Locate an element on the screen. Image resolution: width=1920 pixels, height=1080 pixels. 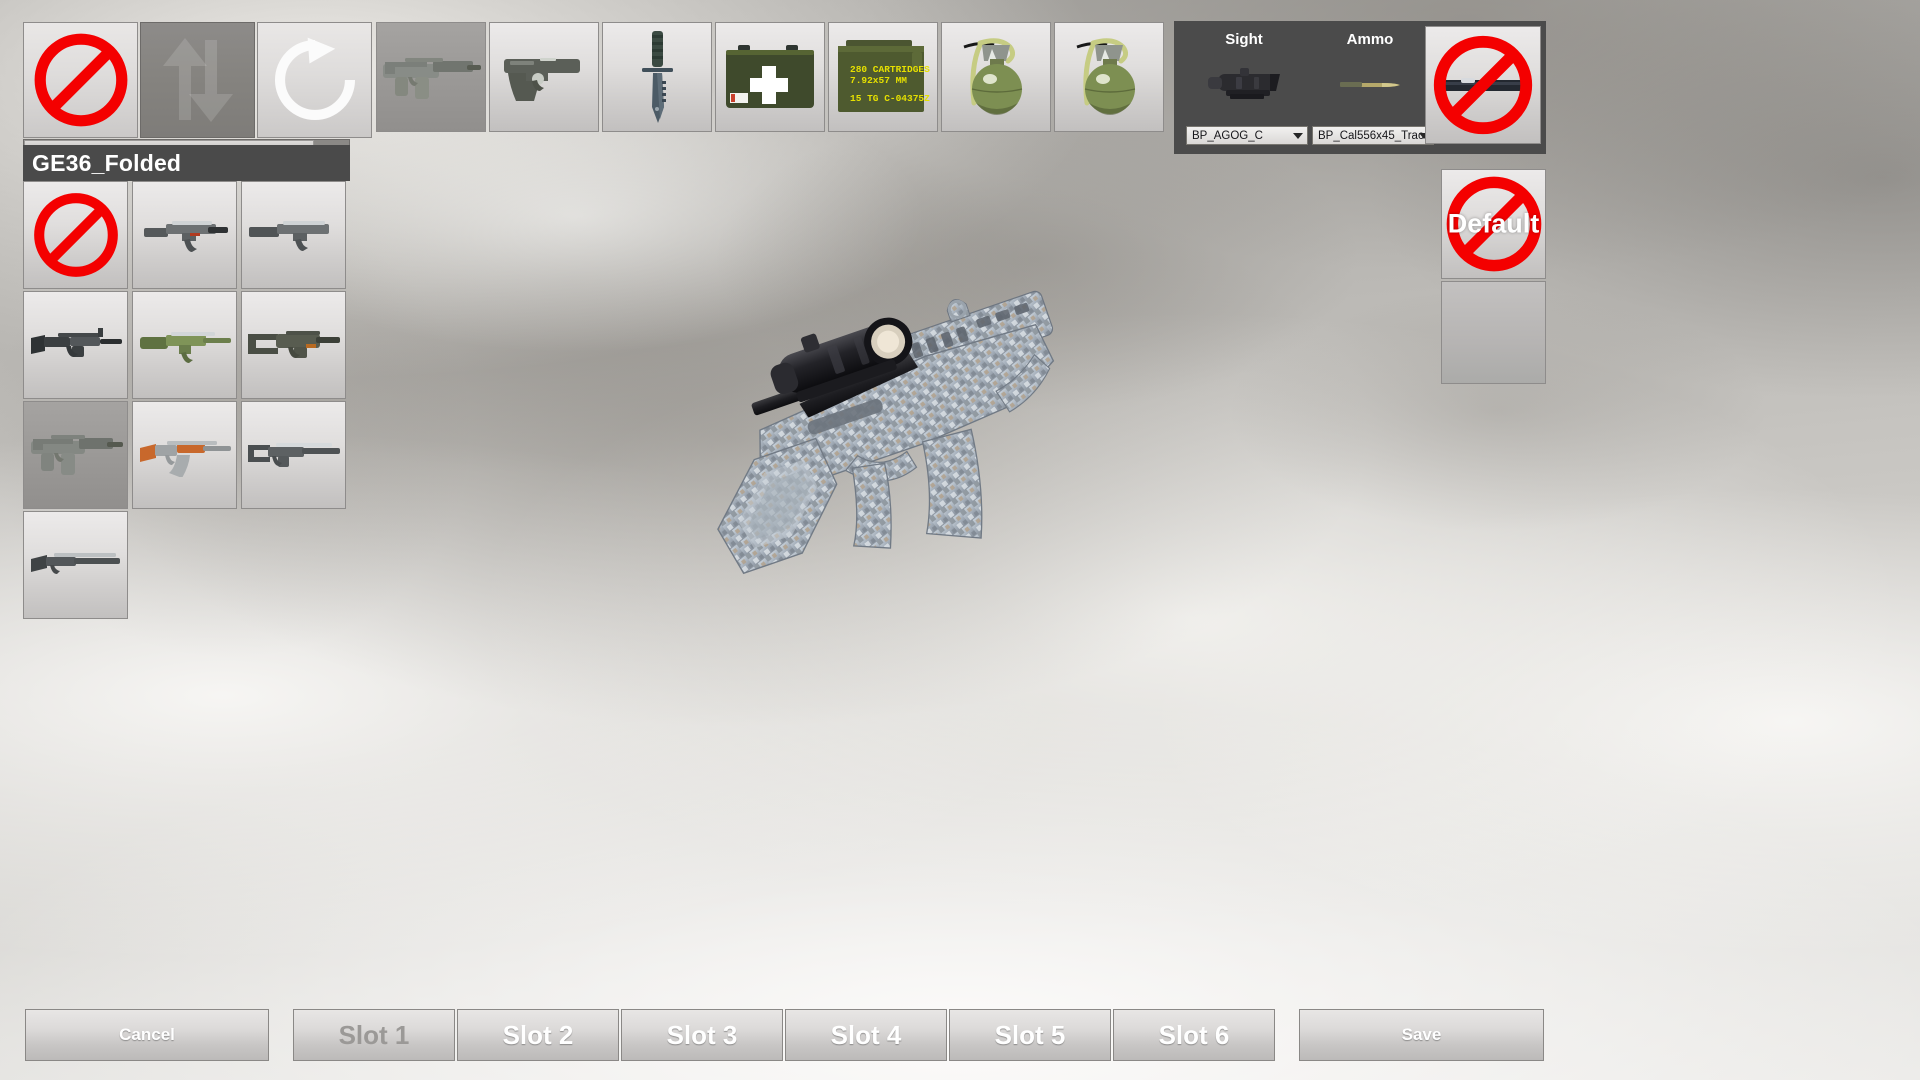
ammo-title: Ammo is located at coordinates (1370, 39).